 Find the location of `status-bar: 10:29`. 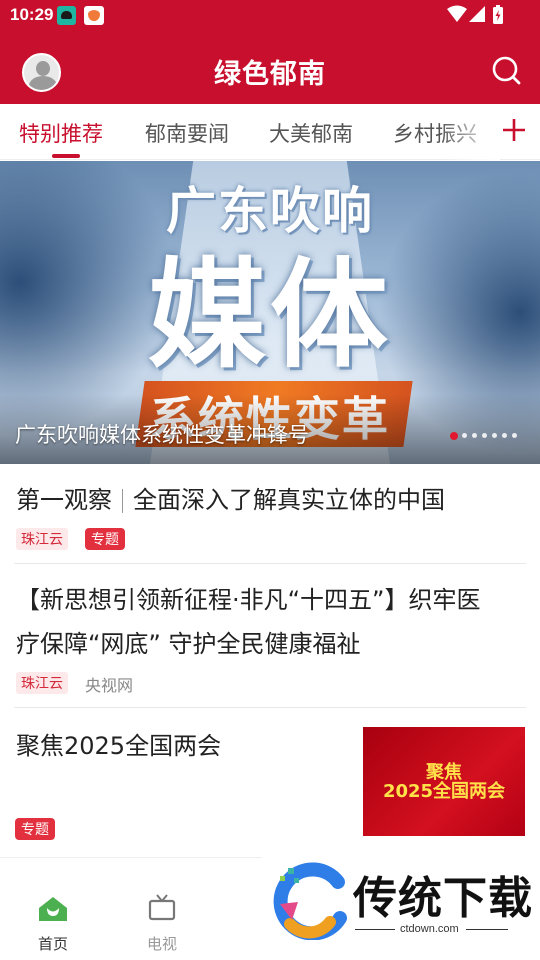

status-bar: 10:29 is located at coordinates (270, 16).